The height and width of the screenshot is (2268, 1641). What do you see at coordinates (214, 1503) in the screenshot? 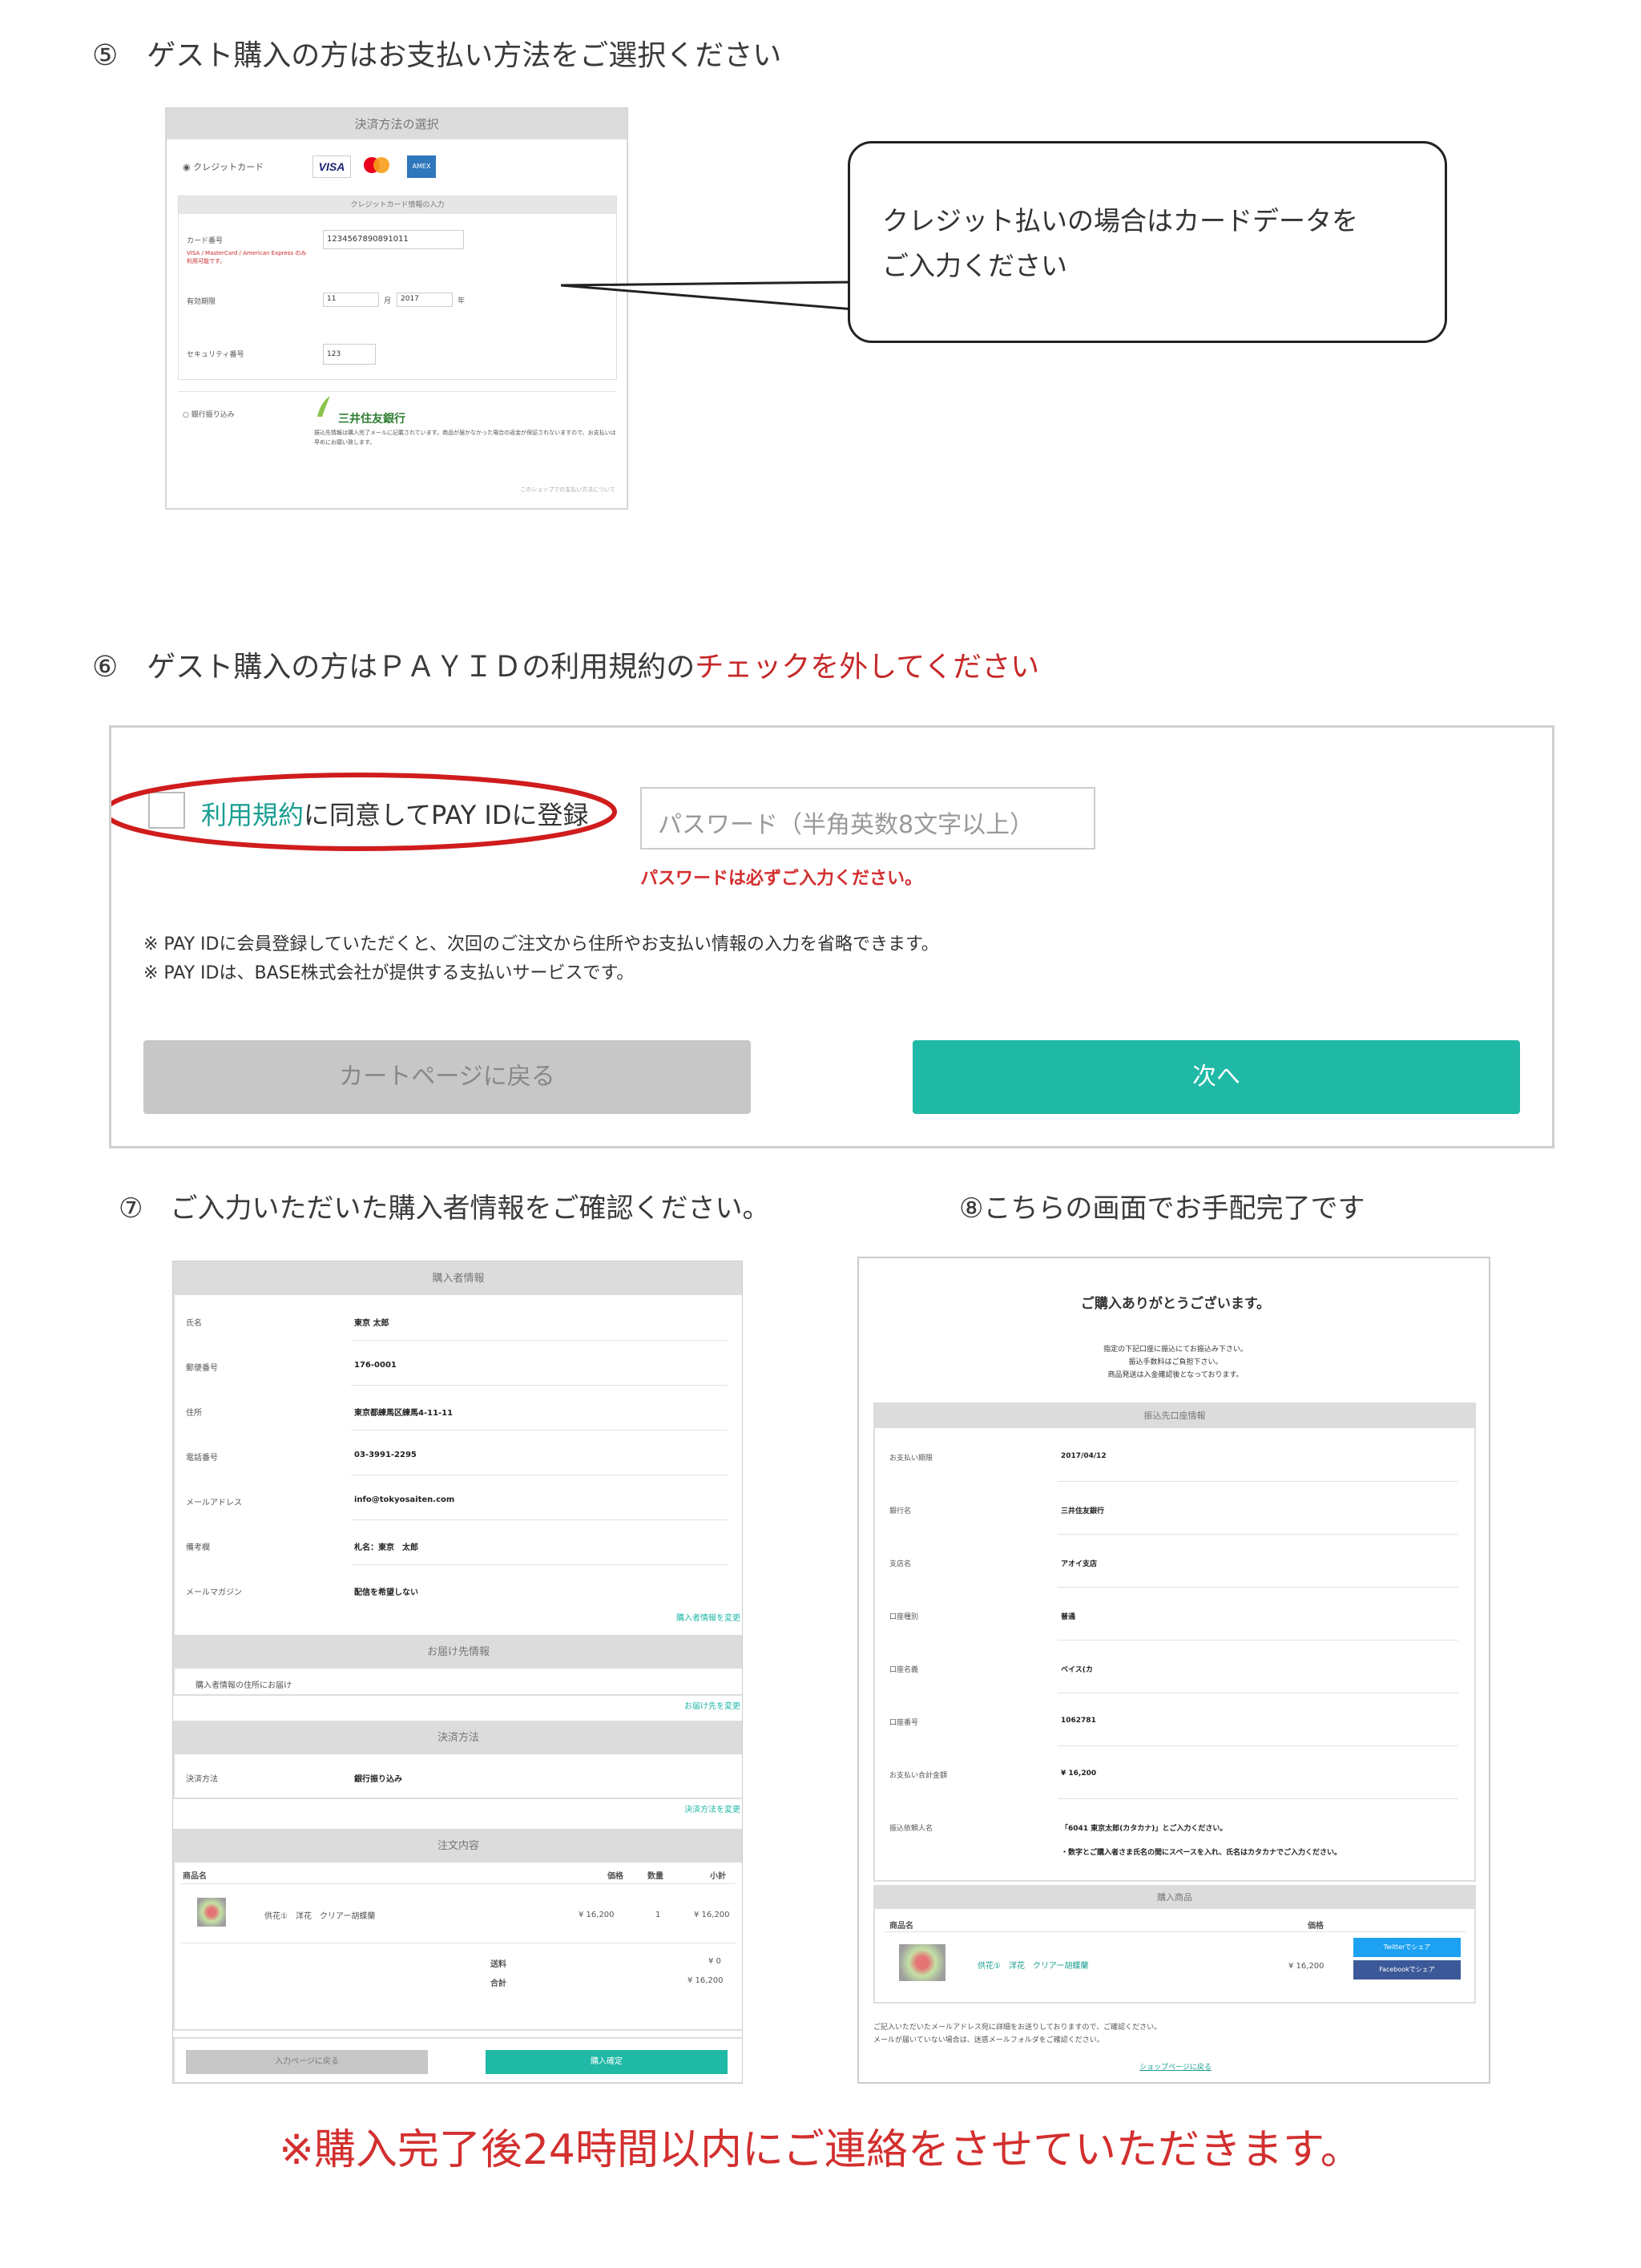
I see `buyer-row-label: メールアドレス` at bounding box center [214, 1503].